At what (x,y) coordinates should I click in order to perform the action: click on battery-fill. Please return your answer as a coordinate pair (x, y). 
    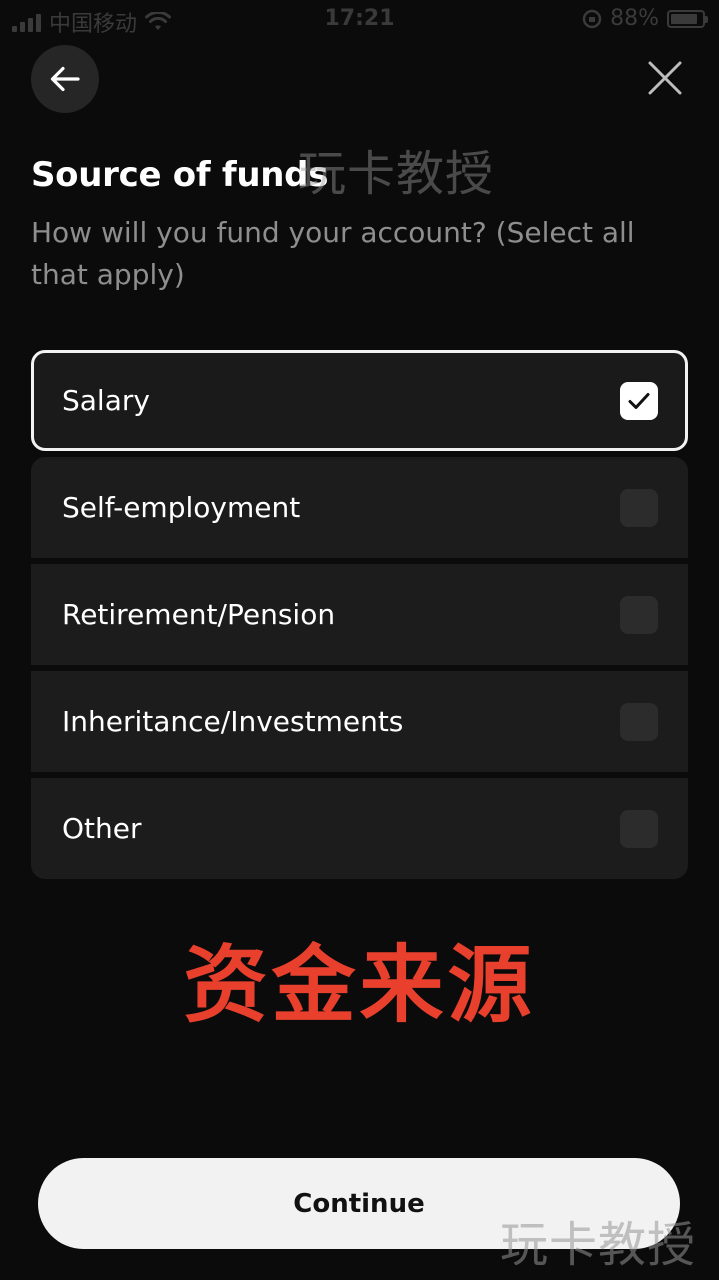
    Looking at the image, I should click on (684, 18).